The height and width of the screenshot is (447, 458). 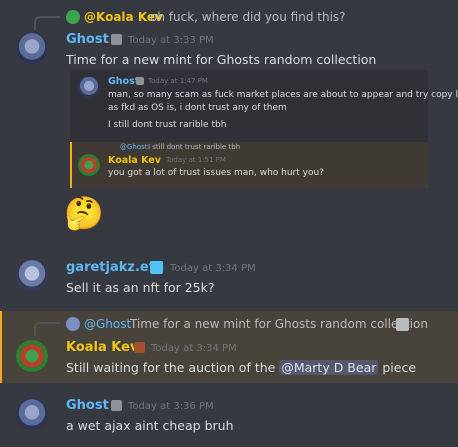 I want to click on embed-badge-icon, so click(x=140, y=81).